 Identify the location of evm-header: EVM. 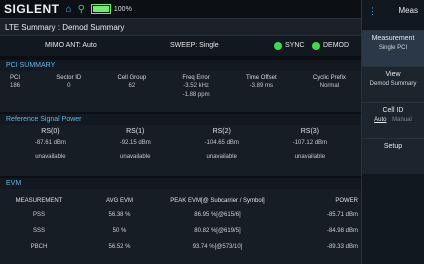
(181, 183).